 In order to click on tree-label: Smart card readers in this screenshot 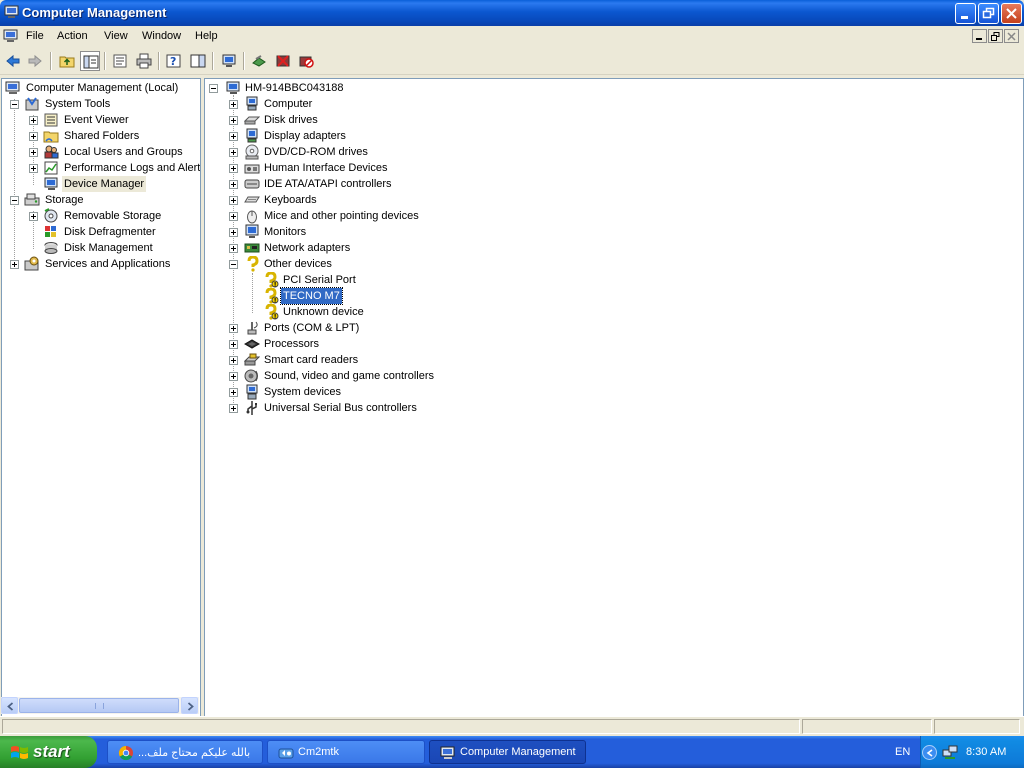, I will do `click(311, 360)`.